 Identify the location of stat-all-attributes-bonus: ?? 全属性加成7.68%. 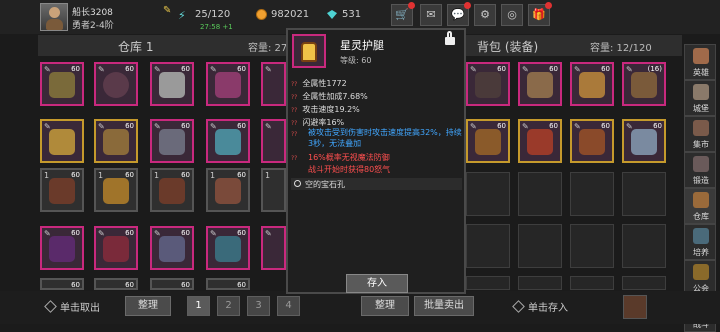
(329, 96).